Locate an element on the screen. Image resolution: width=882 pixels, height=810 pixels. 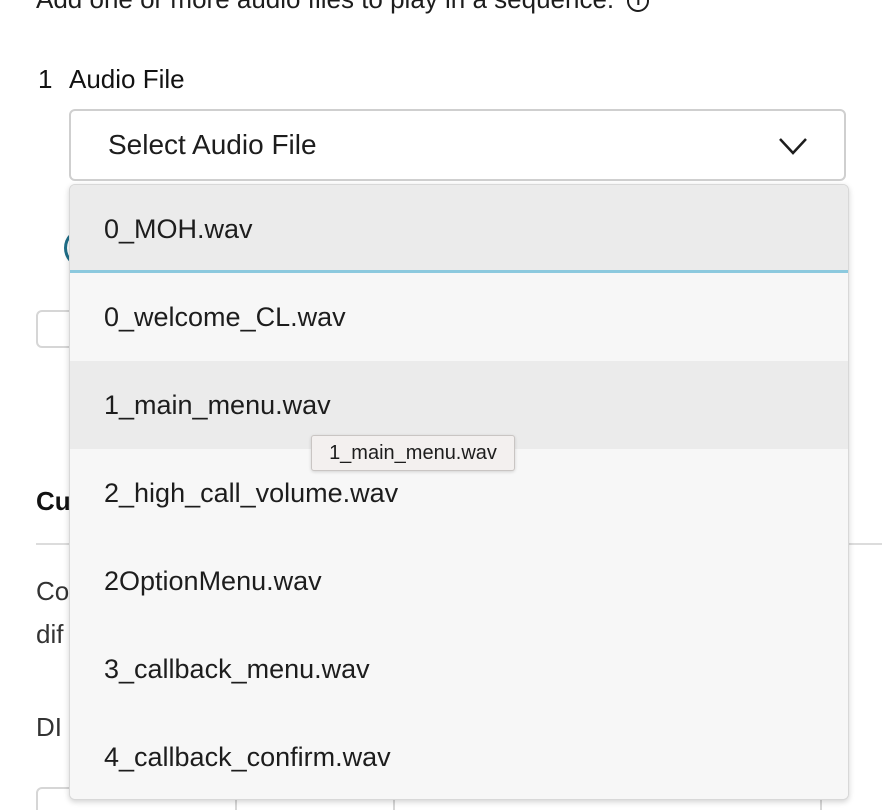
chevron-down-icon is located at coordinates (793, 146).